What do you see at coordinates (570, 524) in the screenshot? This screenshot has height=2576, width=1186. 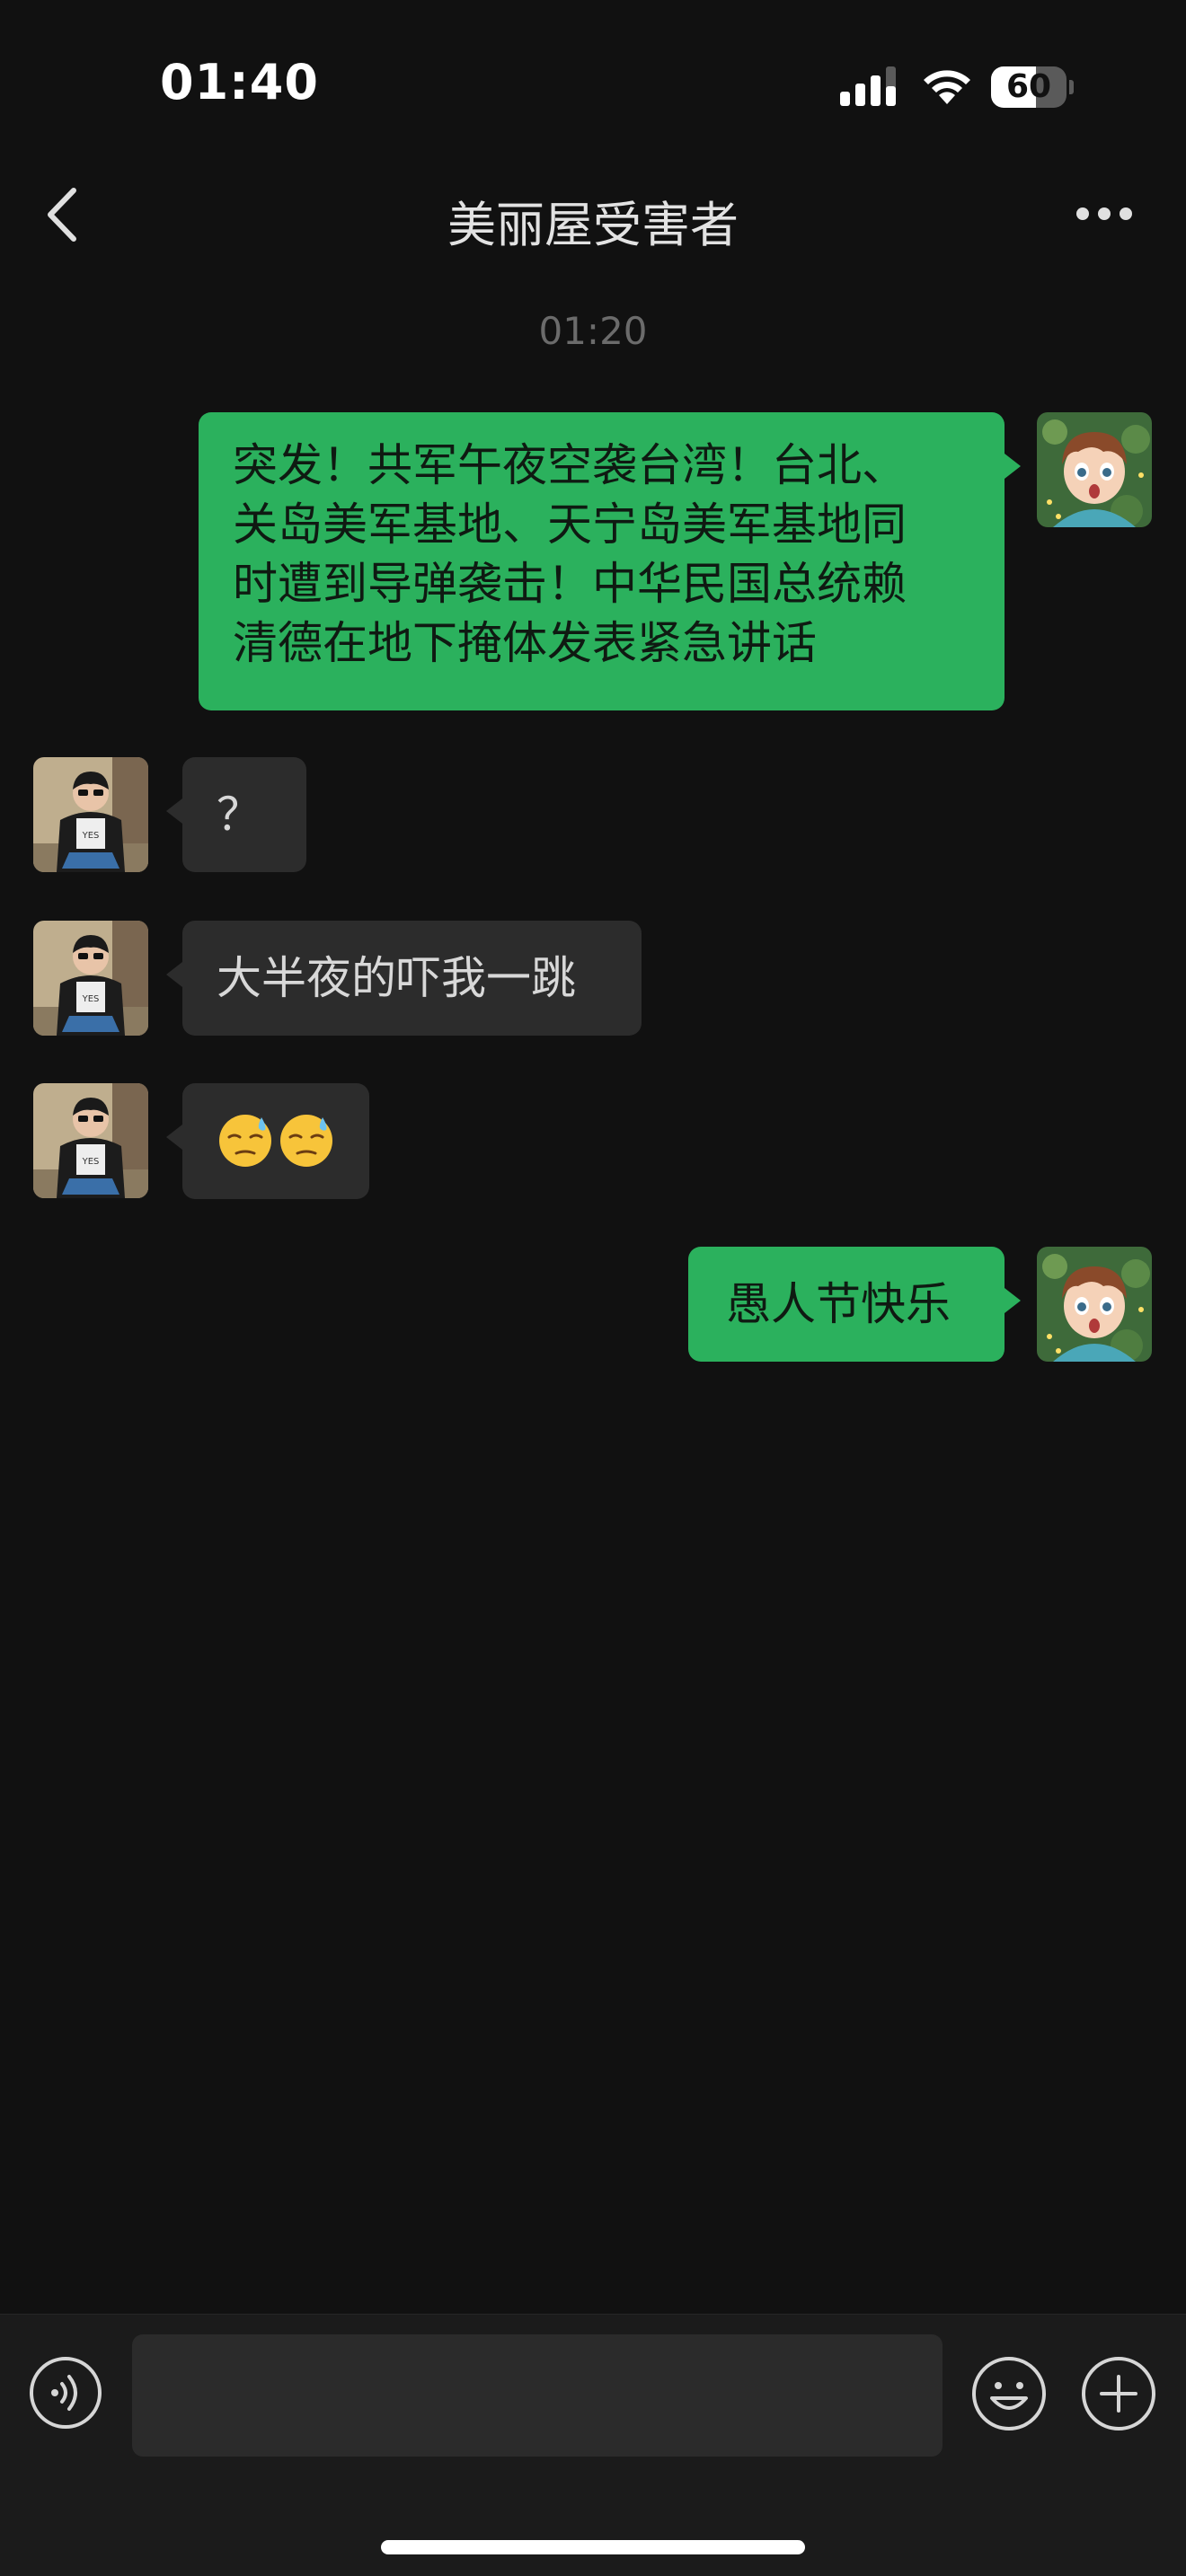 I see `message-text-line: 关岛美军基地、天宁岛美军基地同` at bounding box center [570, 524].